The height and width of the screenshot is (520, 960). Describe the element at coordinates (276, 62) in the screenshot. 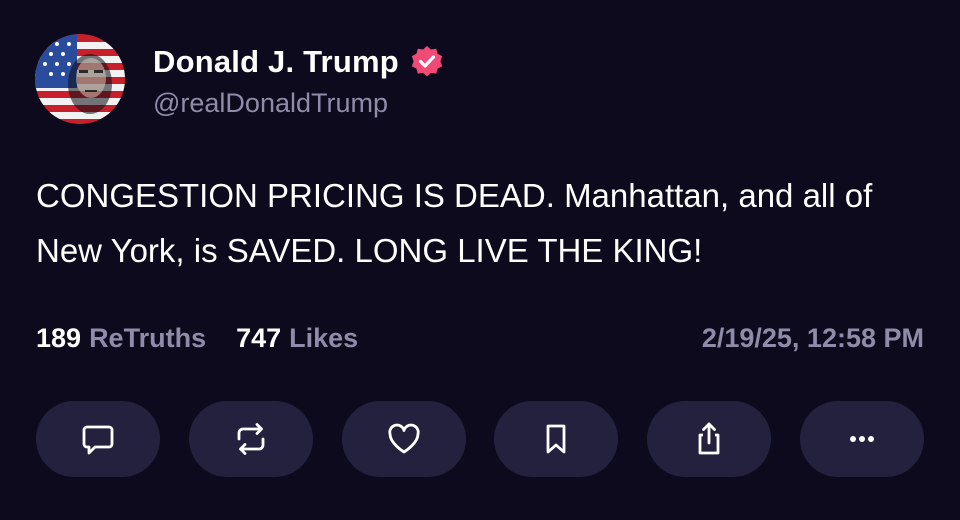

I see `author-display-name: Donald J. Trump` at that location.